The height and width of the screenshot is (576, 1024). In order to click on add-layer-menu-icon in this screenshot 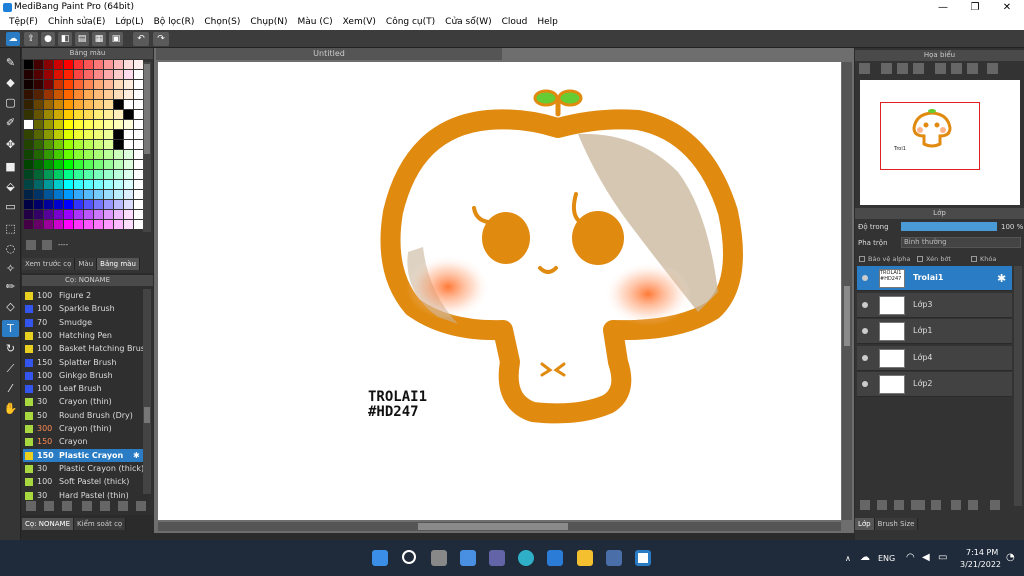, I will do `click(918, 505)`.